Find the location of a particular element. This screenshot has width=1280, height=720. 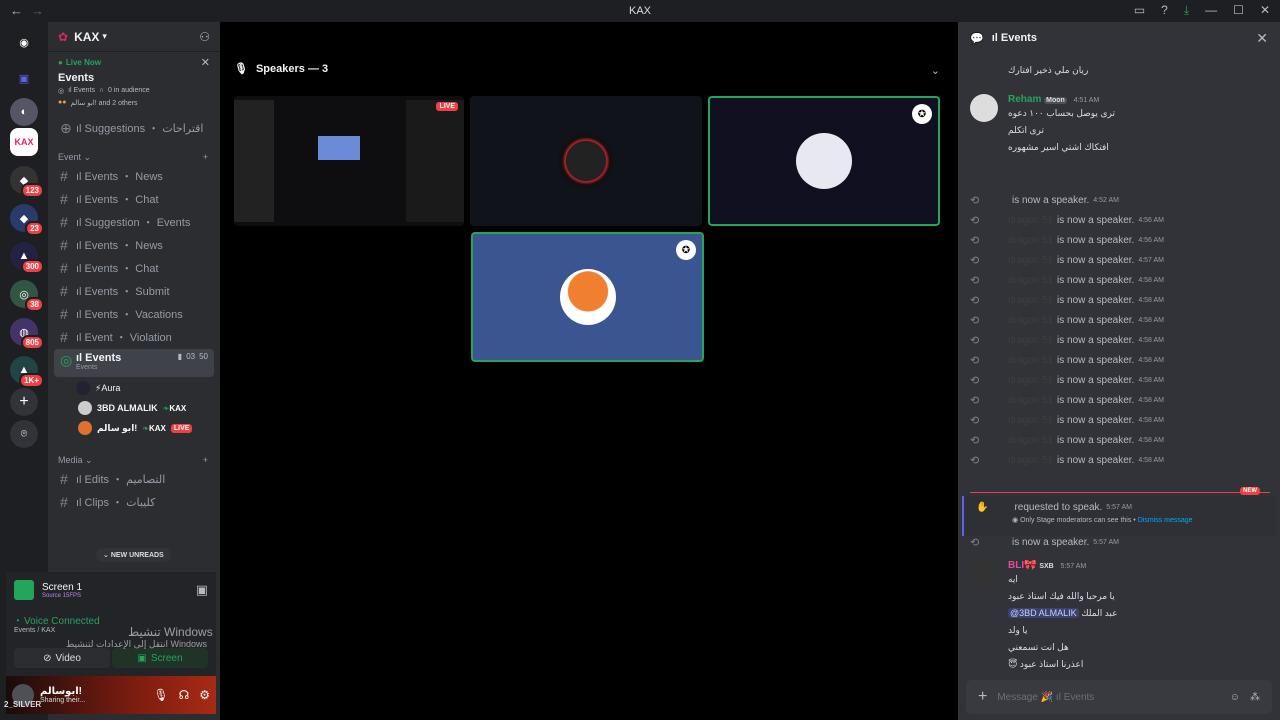

screen-icon: ▣ is located at coordinates (142, 658).